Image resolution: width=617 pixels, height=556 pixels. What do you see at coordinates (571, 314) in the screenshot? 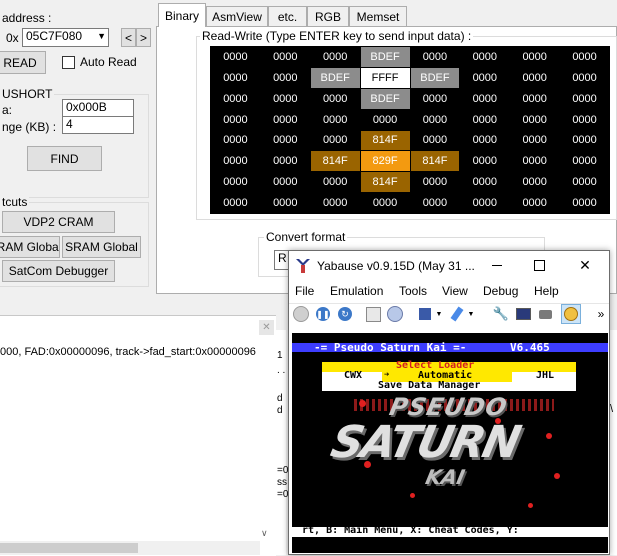
I see `clock-icon` at bounding box center [571, 314].